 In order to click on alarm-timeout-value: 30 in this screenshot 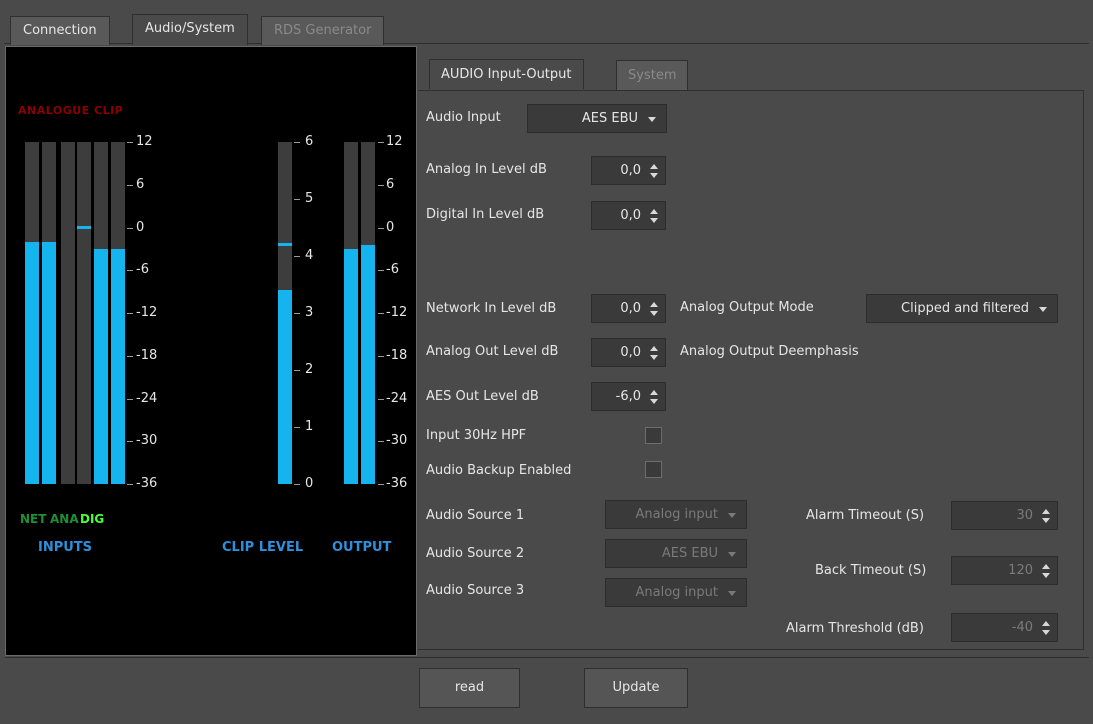, I will do `click(1024, 515)`.